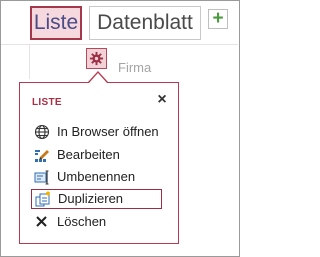  What do you see at coordinates (135, 67) in the screenshot?
I see `field-label-firma: Firma` at bounding box center [135, 67].